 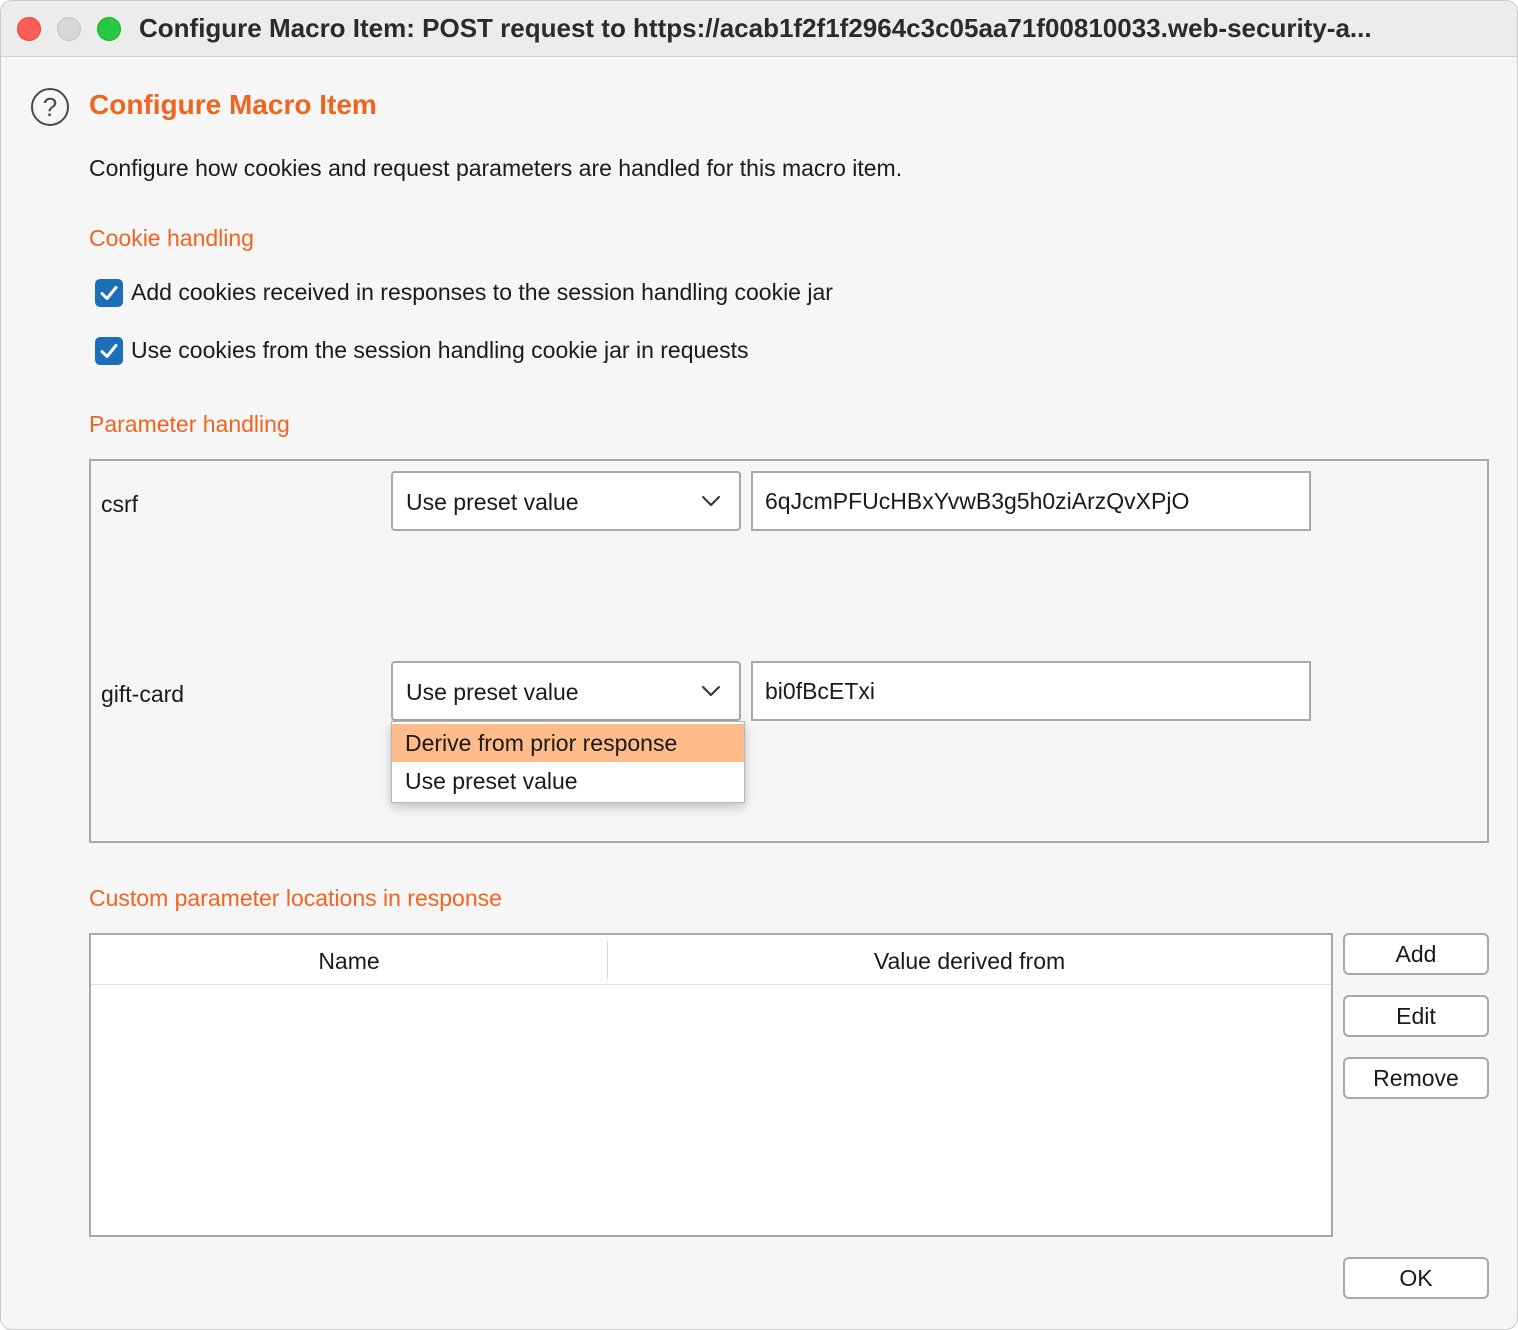 I want to click on gift-card-value-text: bi0fBcETxi, so click(x=820, y=691).